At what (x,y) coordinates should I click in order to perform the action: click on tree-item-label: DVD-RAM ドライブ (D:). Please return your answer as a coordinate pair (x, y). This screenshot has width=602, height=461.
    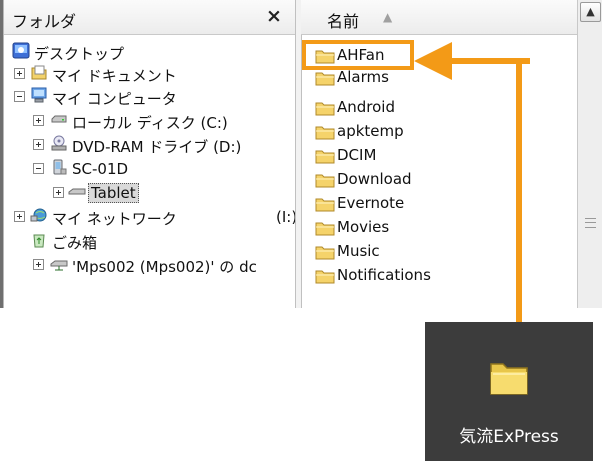
    Looking at the image, I should click on (157, 147).